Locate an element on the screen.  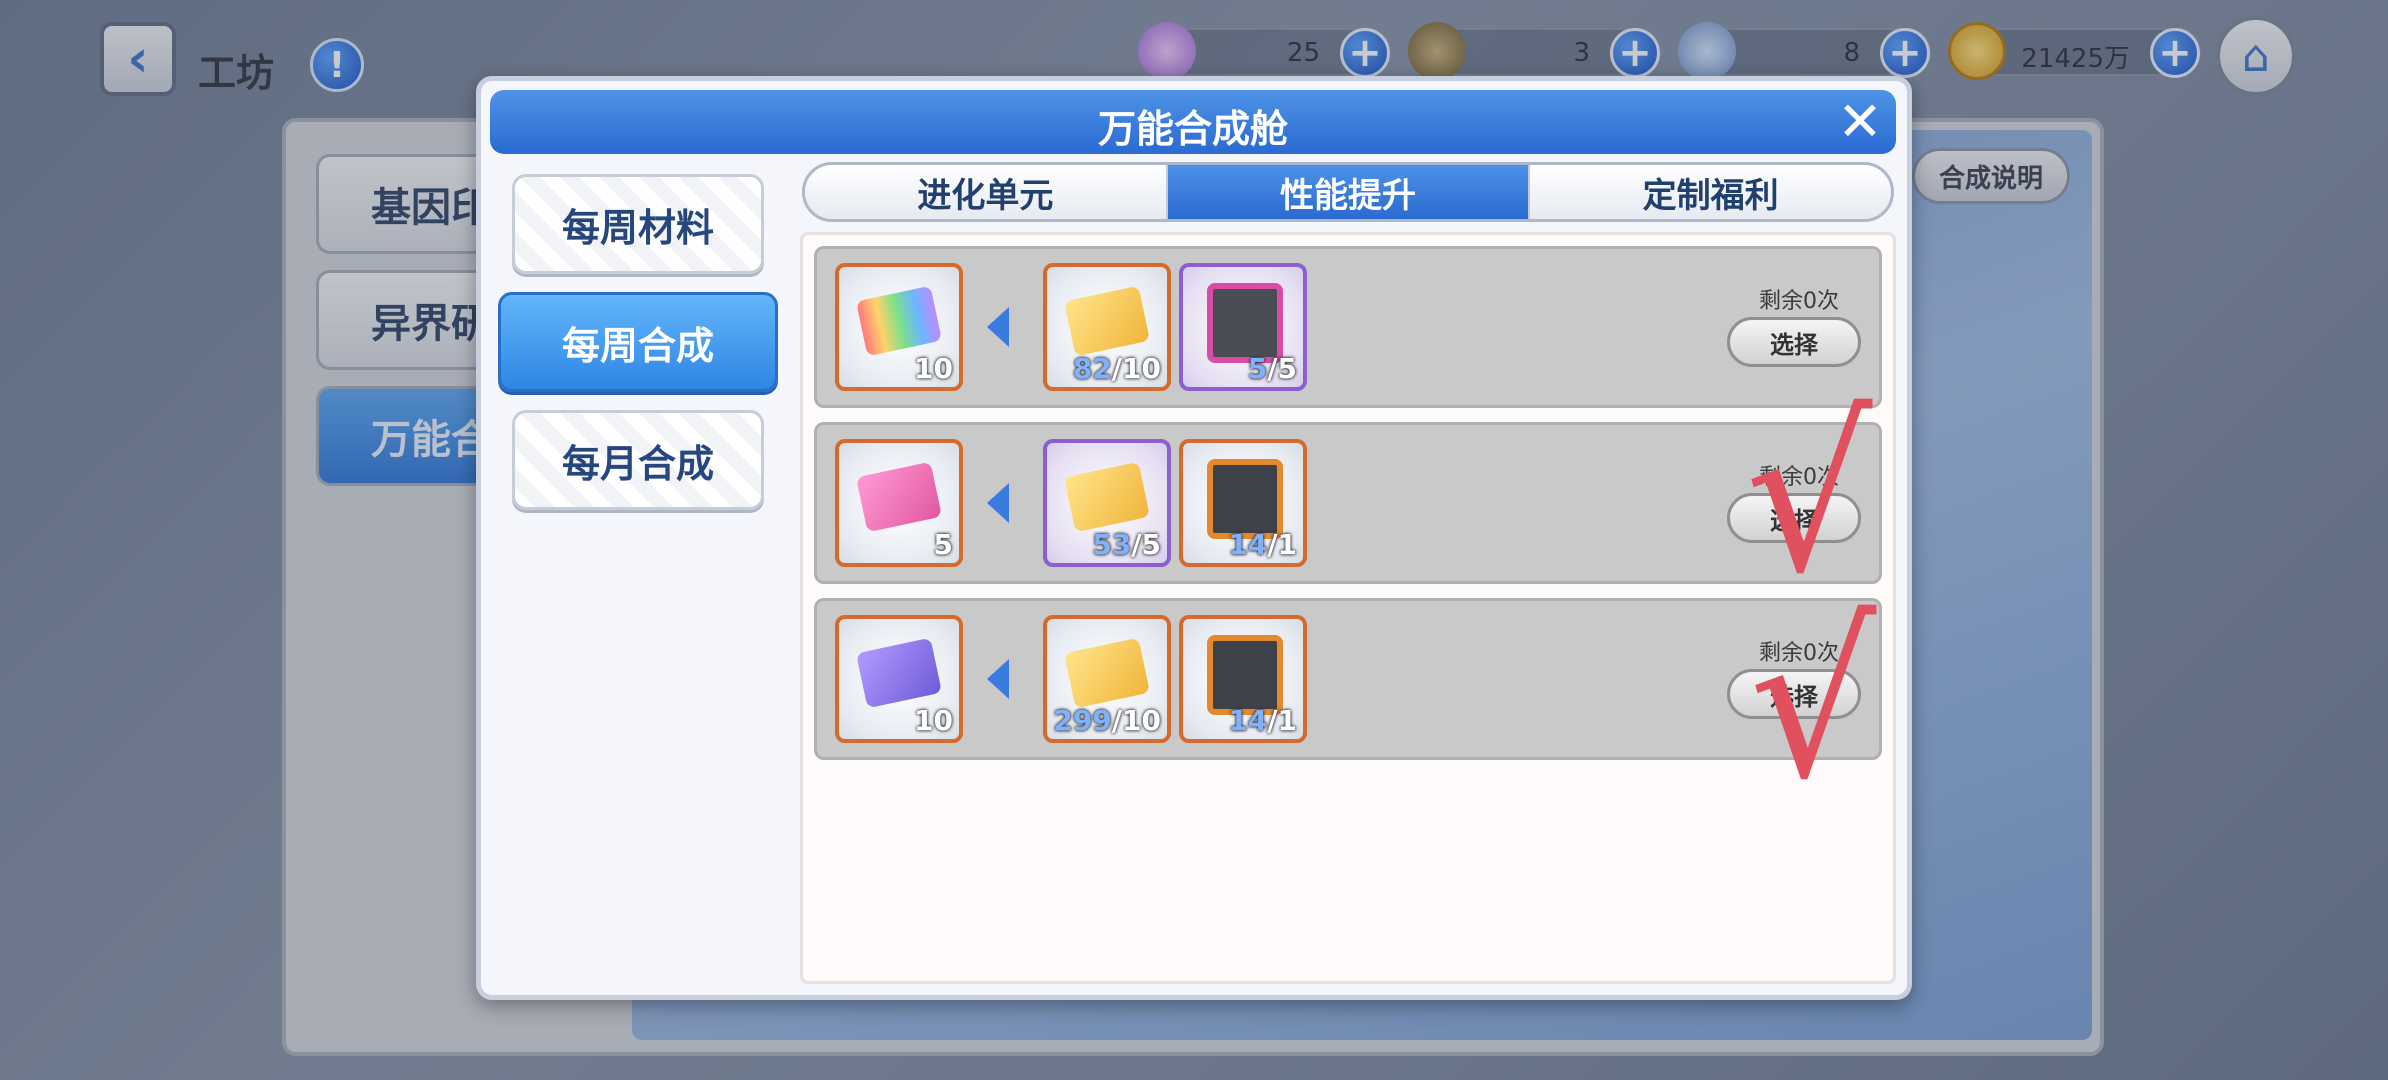
tab-evolution-unit: 进化单元 is located at coordinates (986, 192).